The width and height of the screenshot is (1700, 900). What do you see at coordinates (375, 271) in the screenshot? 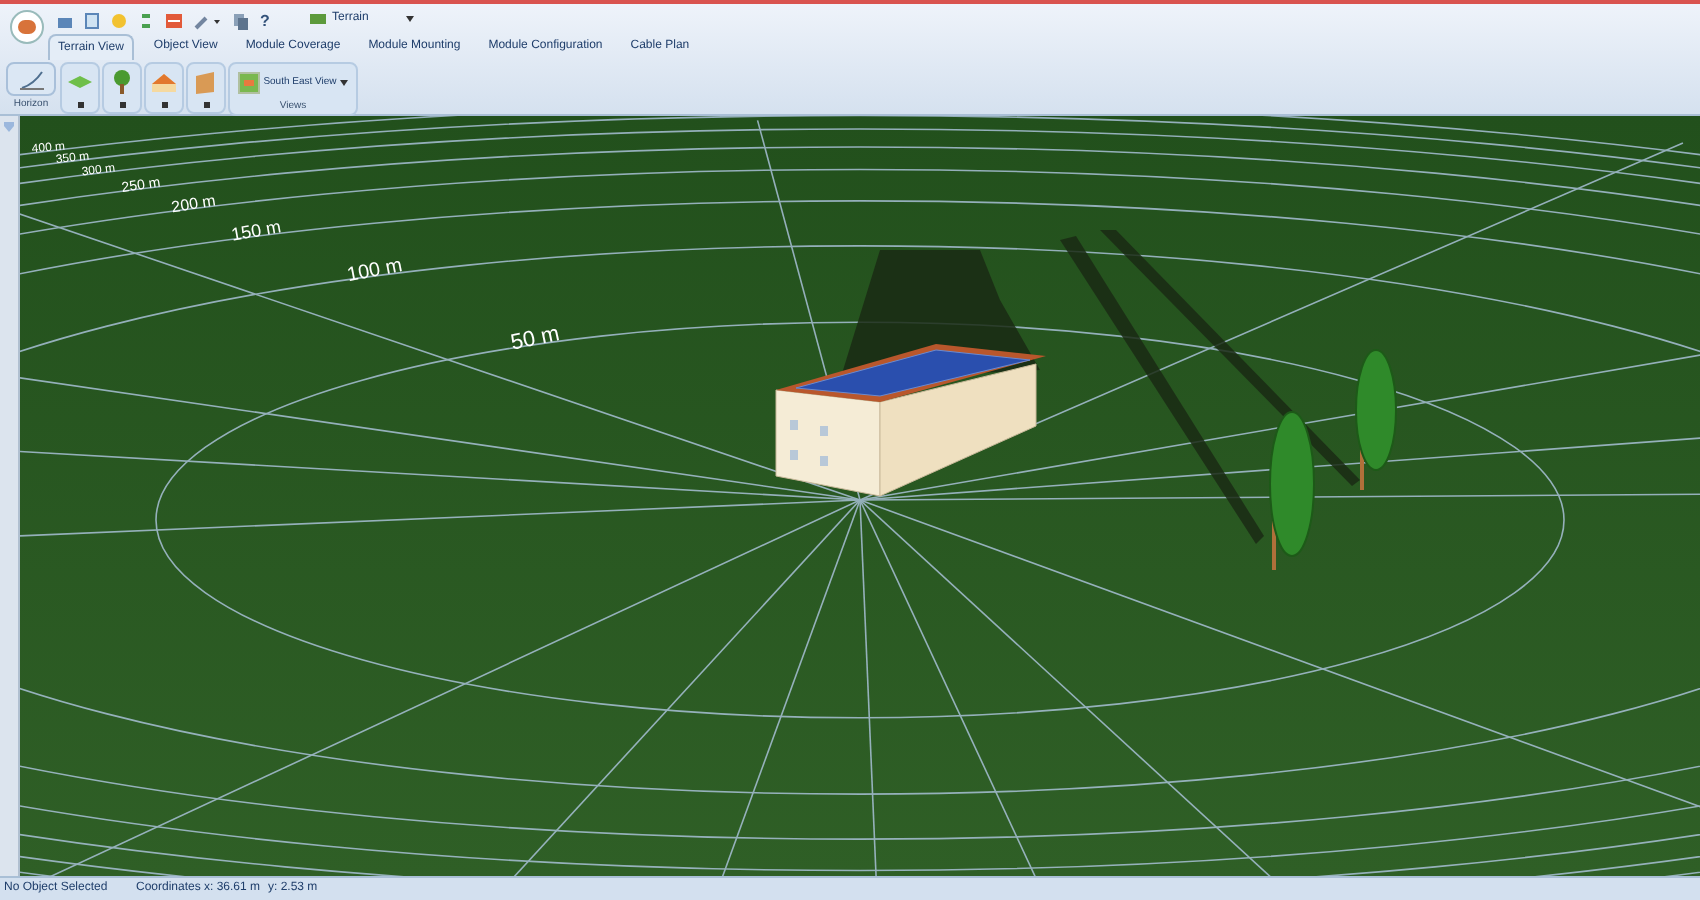
I see `distance-label: 100 m` at bounding box center [375, 271].